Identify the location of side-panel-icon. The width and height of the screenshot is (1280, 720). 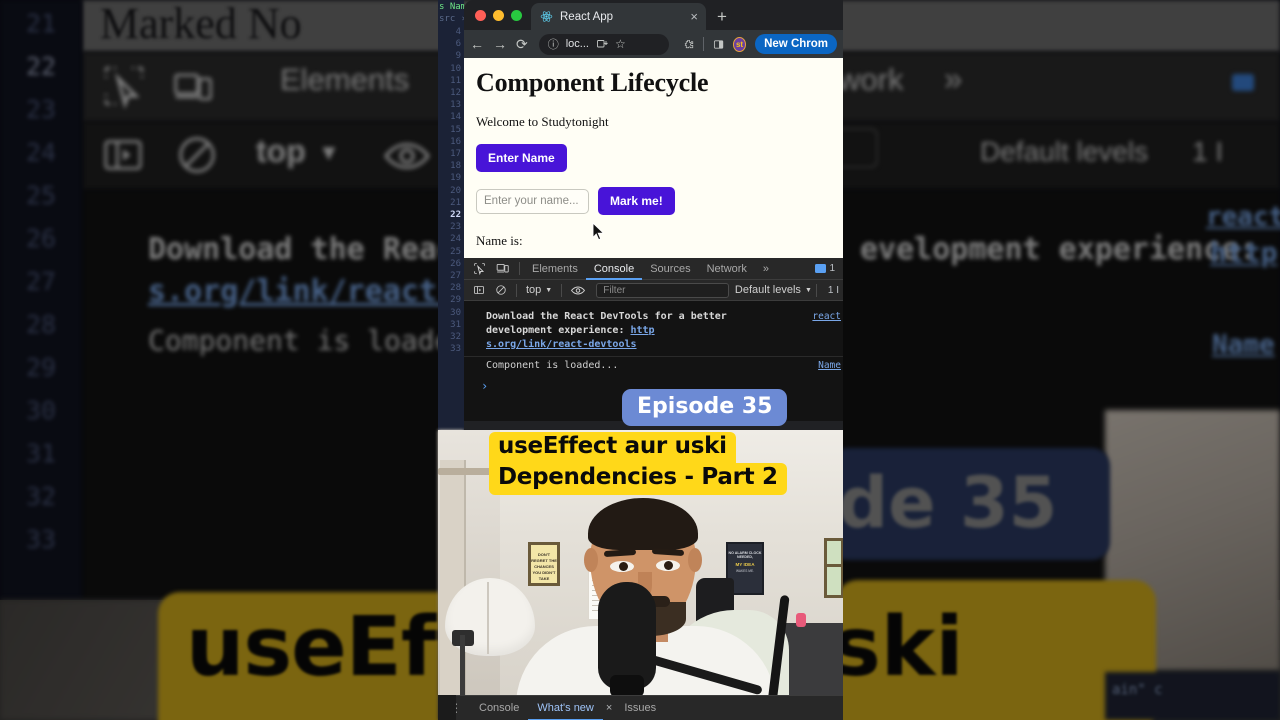
(718, 44).